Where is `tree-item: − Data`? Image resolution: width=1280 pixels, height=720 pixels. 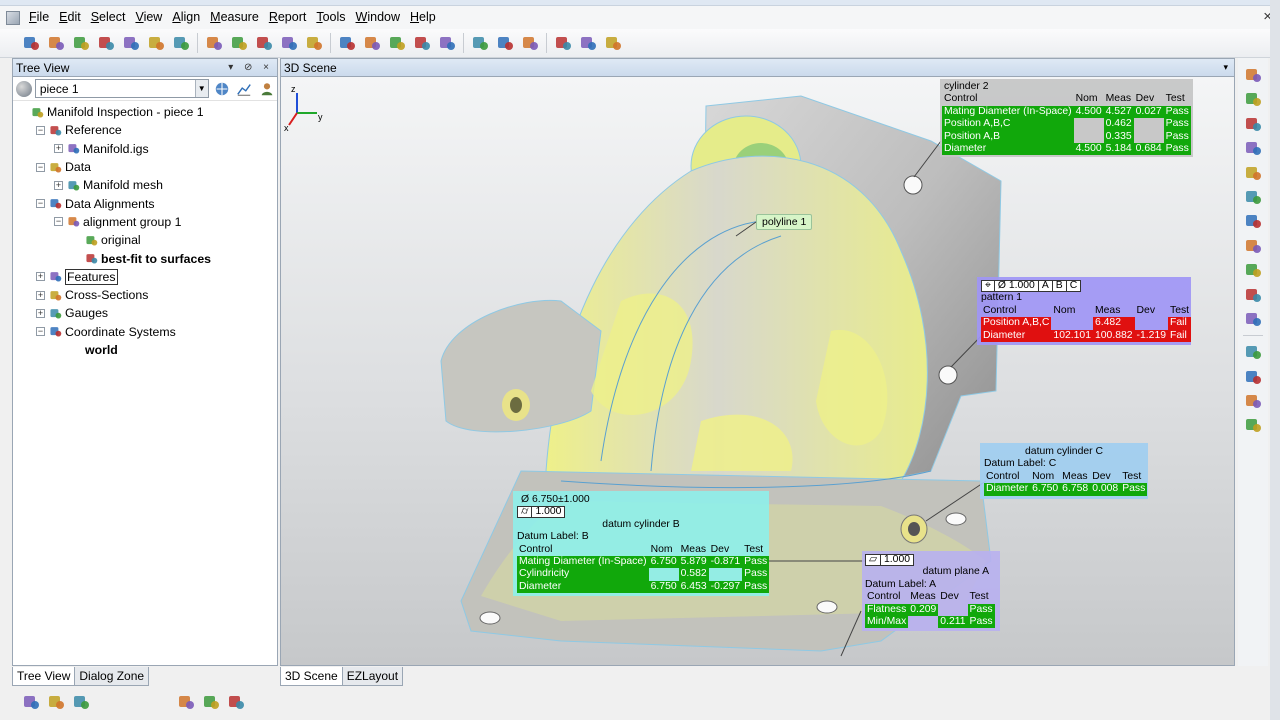 tree-item: − Data is located at coordinates (145, 167).